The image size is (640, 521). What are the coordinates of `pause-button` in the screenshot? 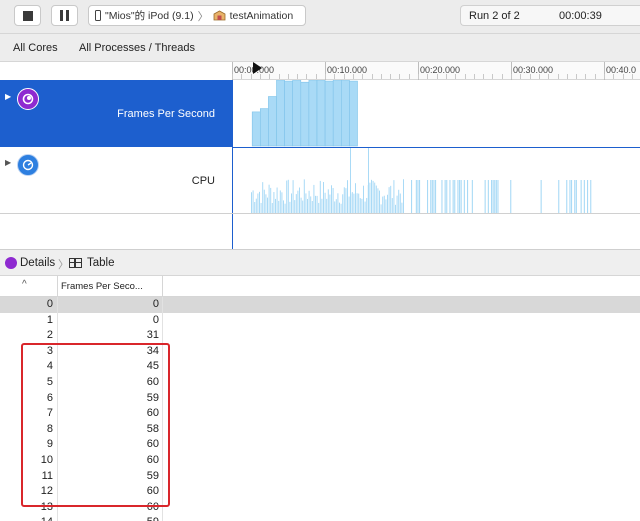 It's located at (64, 15).